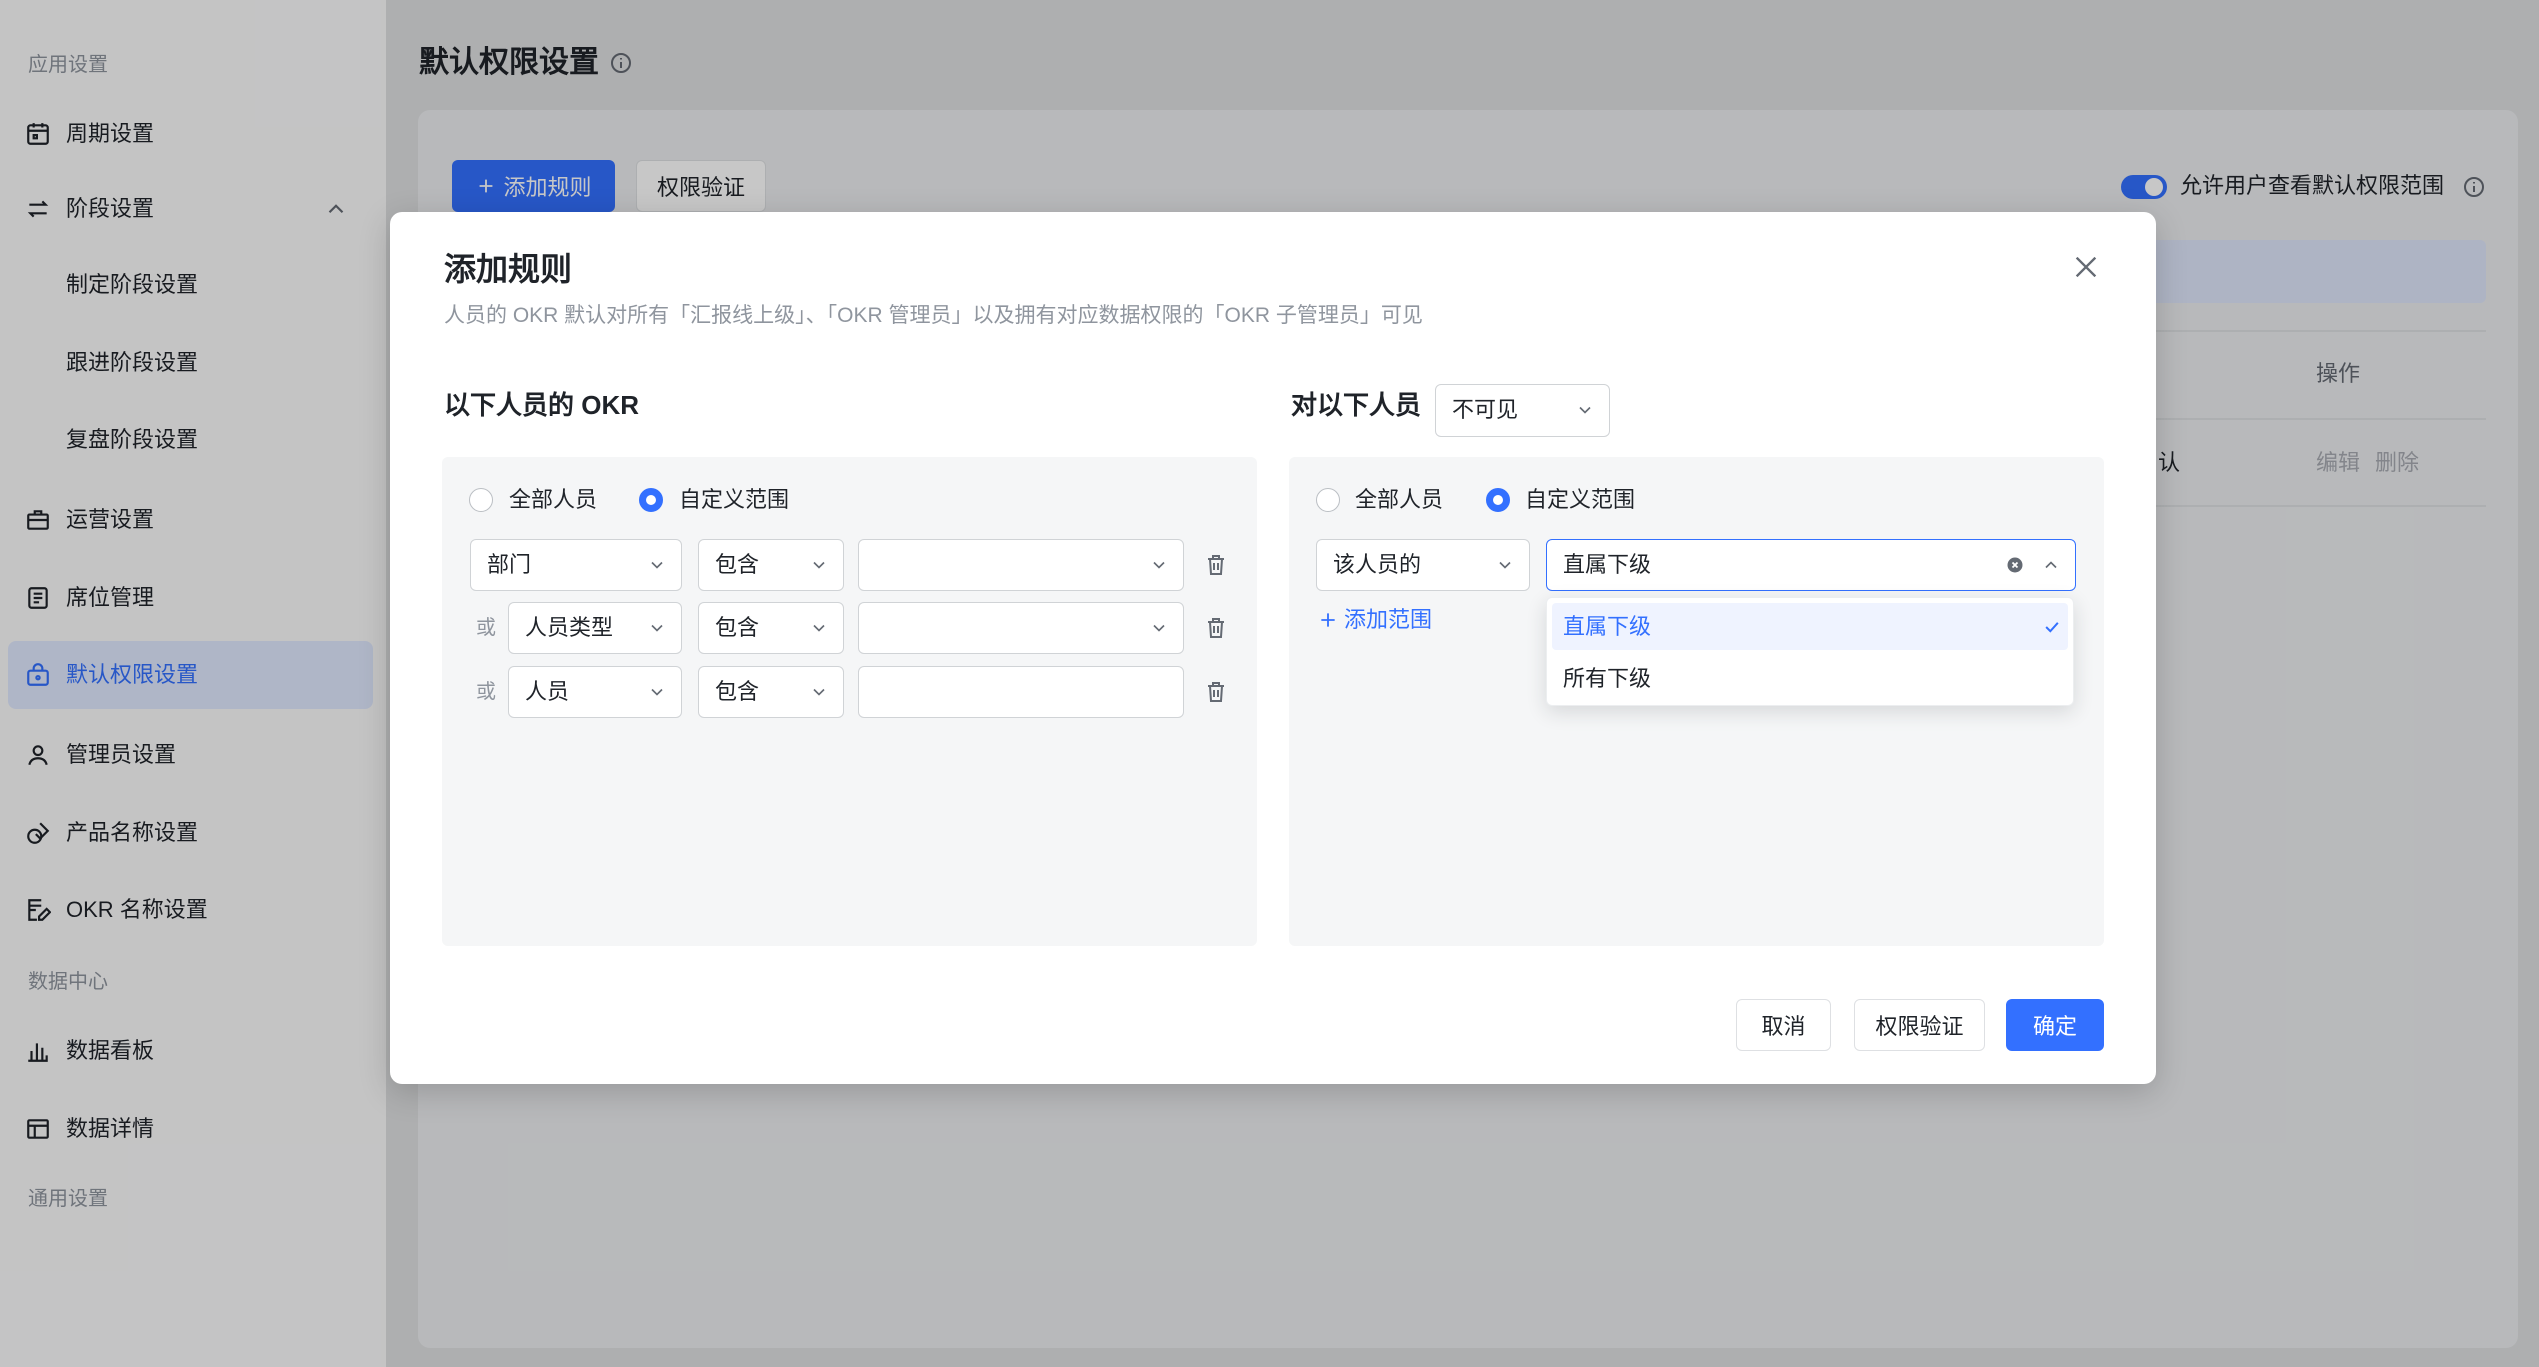  I want to click on condition-field-value: 人员, so click(547, 691).